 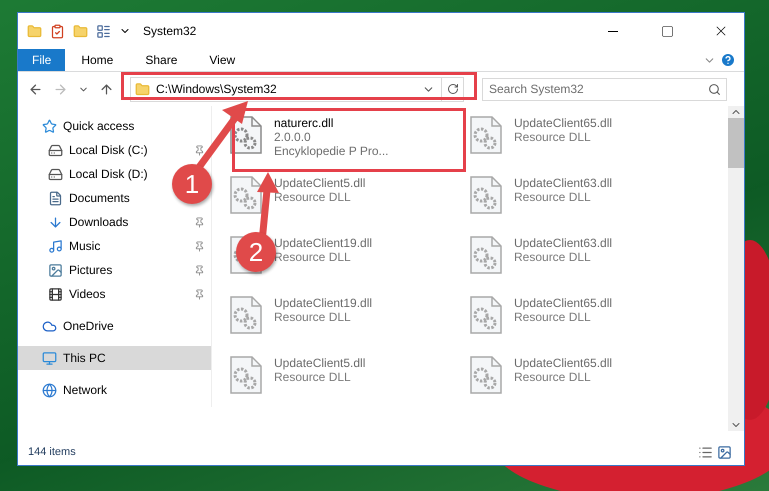 I want to click on sidebar-item: Local Disk (C:), so click(x=114, y=150).